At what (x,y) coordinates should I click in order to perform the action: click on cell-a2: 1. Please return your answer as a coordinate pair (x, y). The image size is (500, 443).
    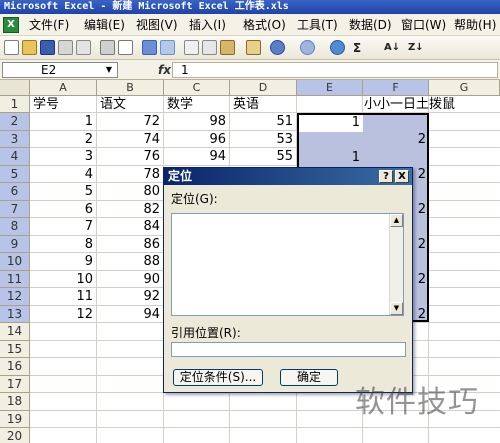
    Looking at the image, I should click on (63, 122).